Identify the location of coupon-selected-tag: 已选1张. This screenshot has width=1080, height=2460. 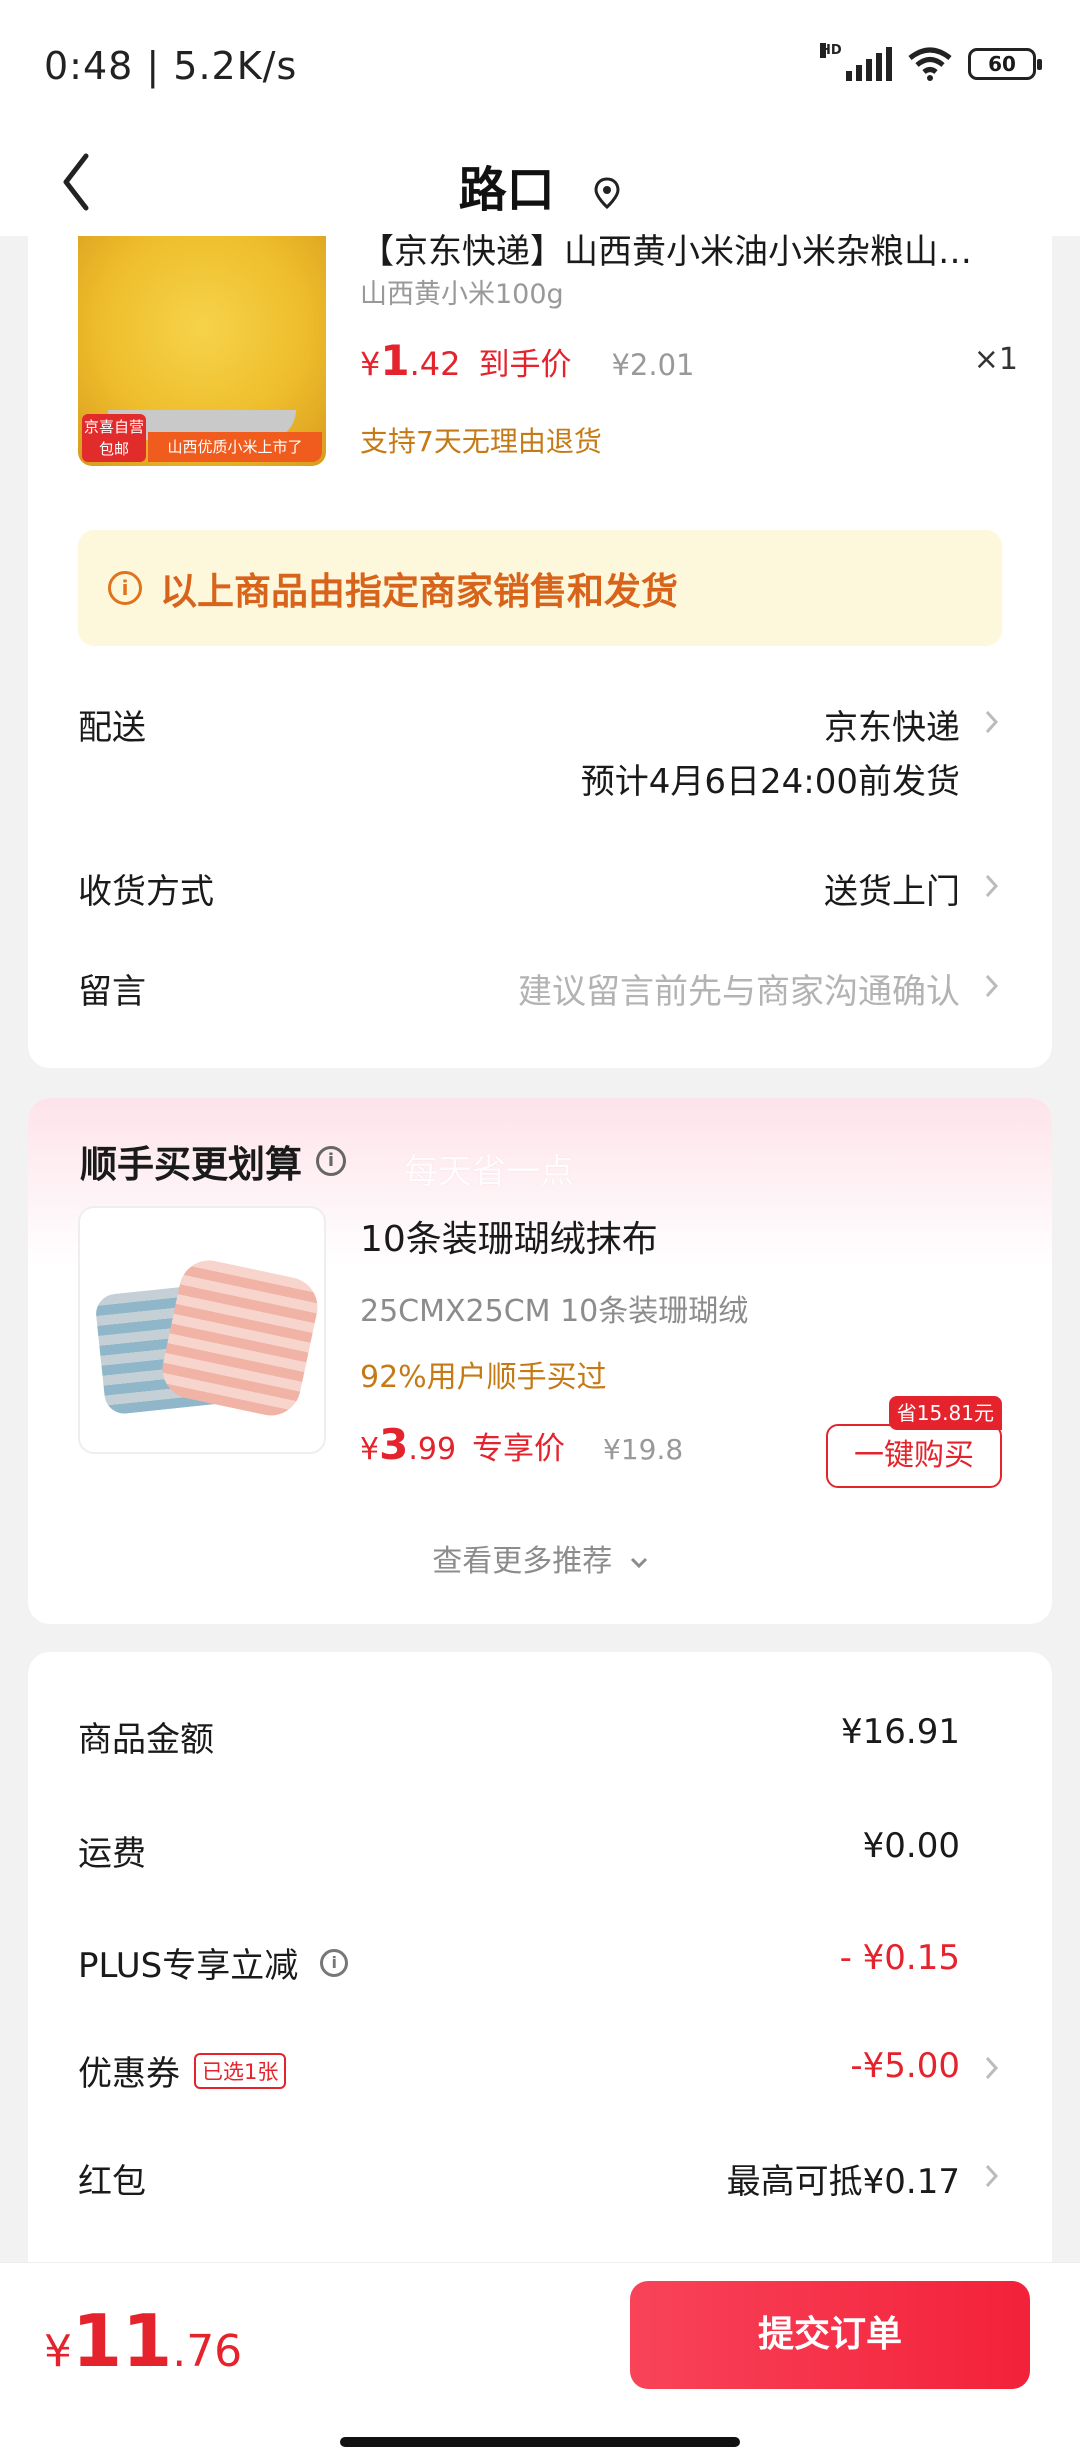
(240, 2070).